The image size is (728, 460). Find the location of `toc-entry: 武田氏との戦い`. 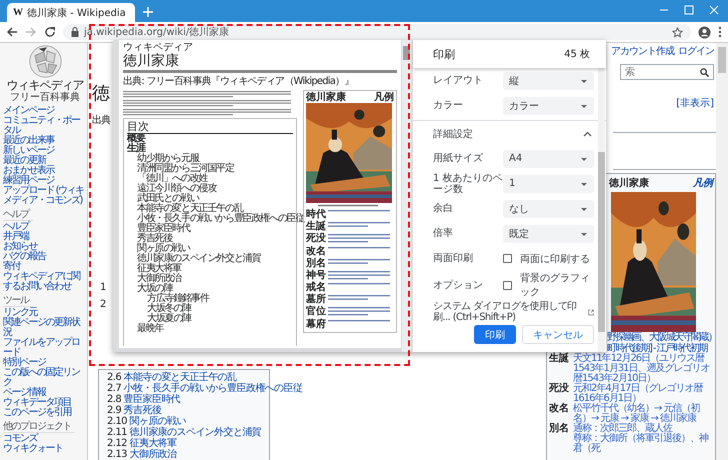

toc-entry: 武田氏との戦い is located at coordinates (168, 199).